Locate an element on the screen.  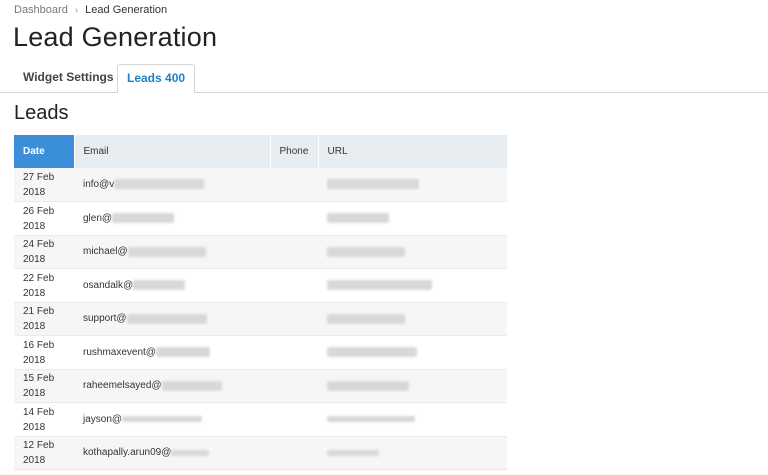
lead-date: 27 Feb 2018 is located at coordinates (44, 185).